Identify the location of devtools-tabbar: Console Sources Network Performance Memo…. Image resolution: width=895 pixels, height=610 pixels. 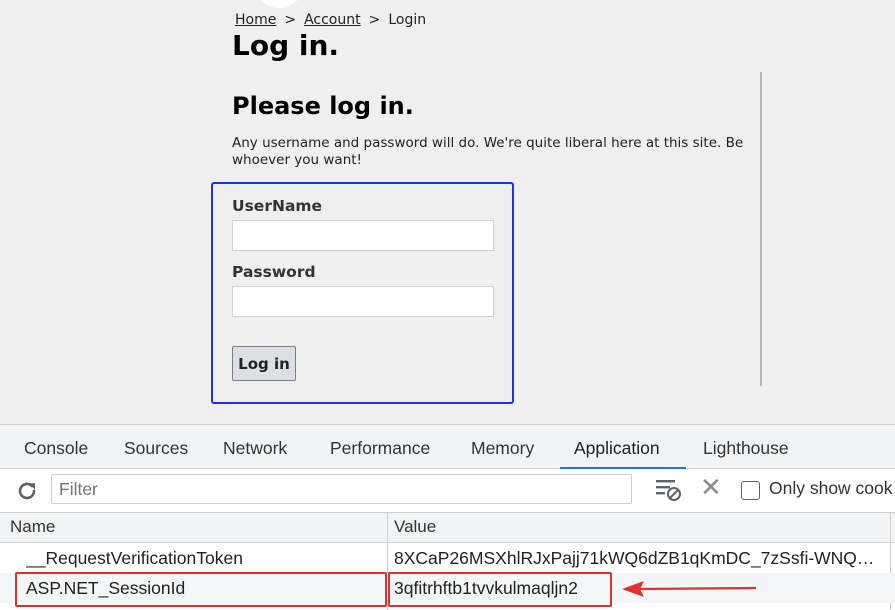
(447, 447).